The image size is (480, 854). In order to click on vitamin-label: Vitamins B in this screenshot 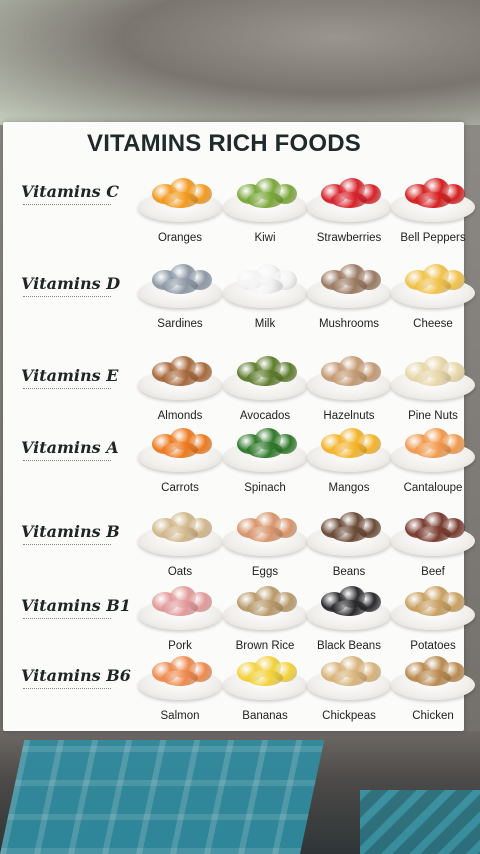, I will do `click(70, 531)`.